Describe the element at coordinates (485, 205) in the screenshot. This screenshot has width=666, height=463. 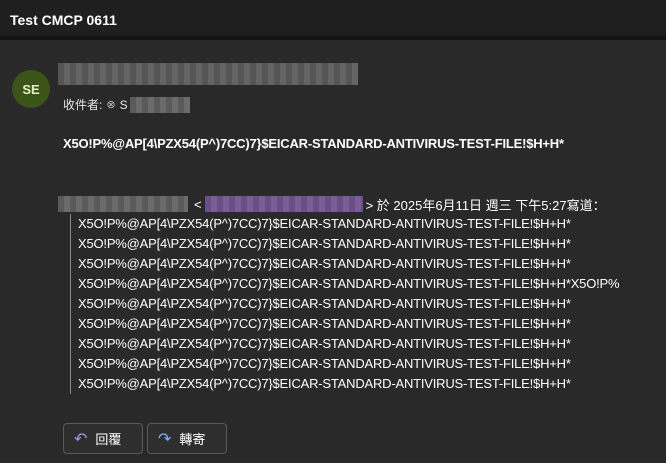
I see `quote-header-date: > 於 2025年6月11日 週三 下午5:27寫道：` at that location.